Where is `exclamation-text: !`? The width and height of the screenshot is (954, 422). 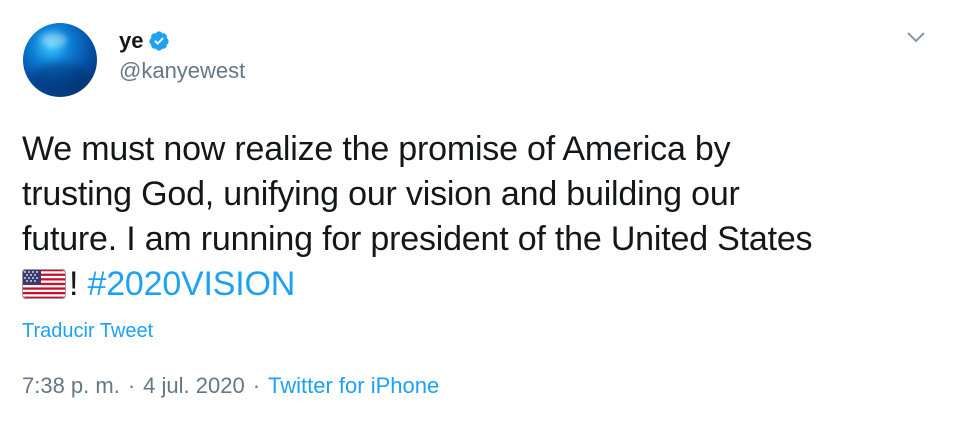
exclamation-text: ! is located at coordinates (74, 284).